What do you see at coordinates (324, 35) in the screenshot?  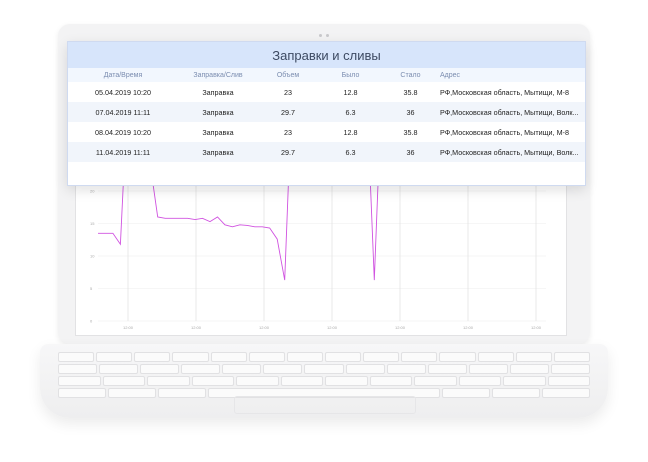 I see `camera-icon` at bounding box center [324, 35].